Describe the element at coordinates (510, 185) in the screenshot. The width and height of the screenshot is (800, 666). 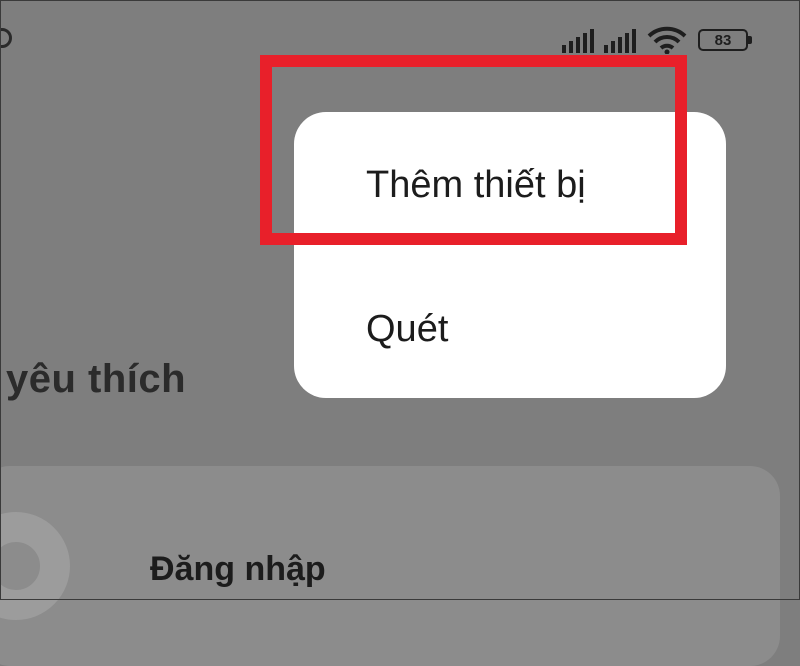
I see `menu-item-add-device: Thêm thiết bị` at that location.